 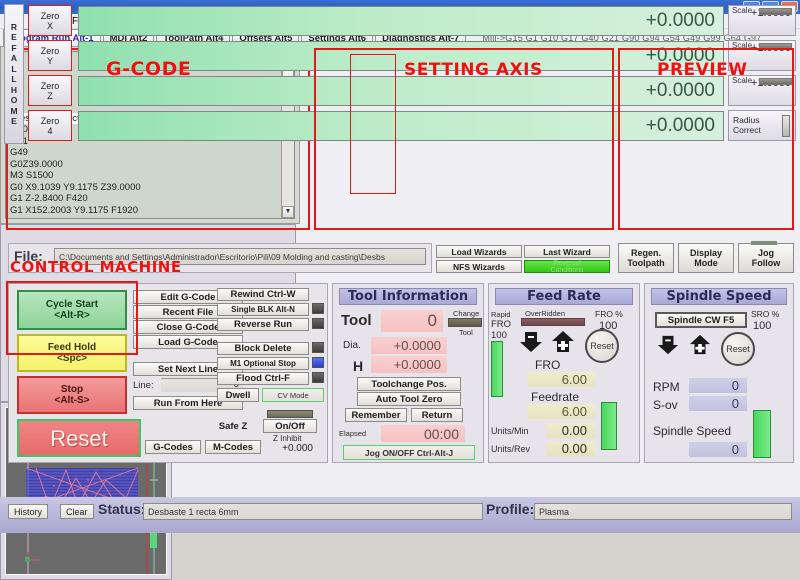 I want to click on block-delete-led, so click(x=318, y=347).